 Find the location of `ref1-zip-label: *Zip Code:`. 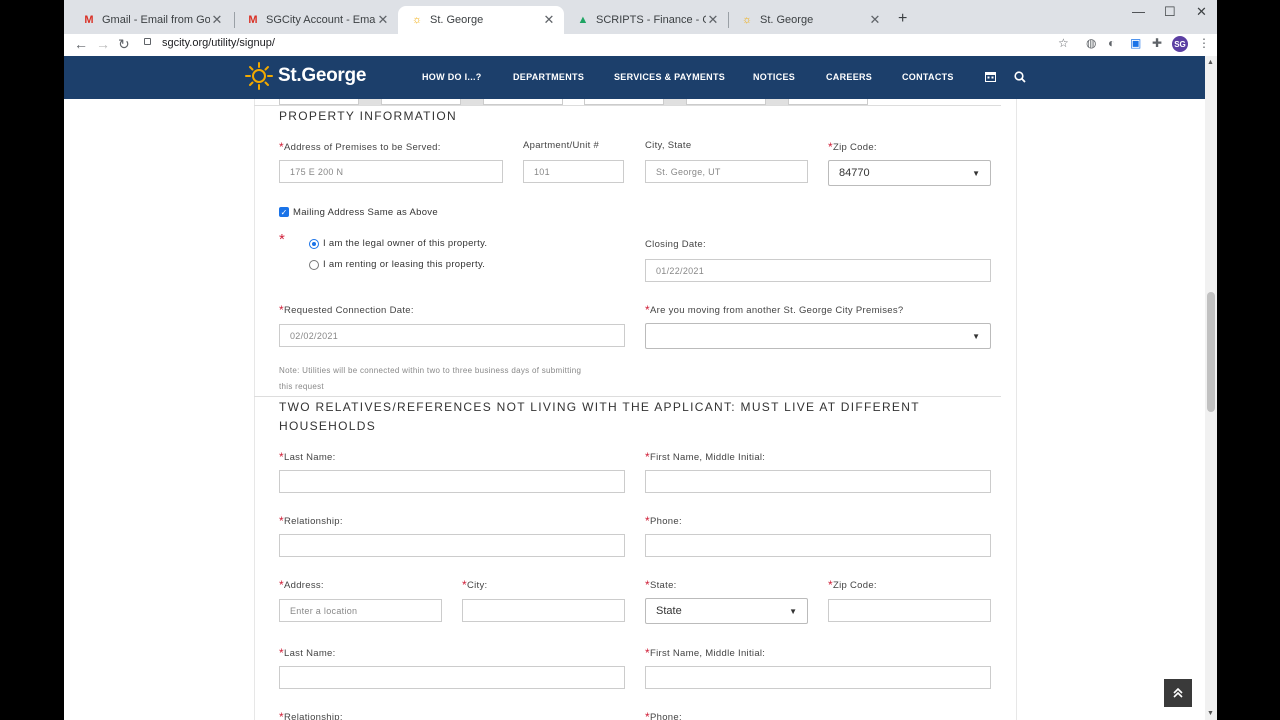

ref1-zip-label: *Zip Code: is located at coordinates (852, 585).